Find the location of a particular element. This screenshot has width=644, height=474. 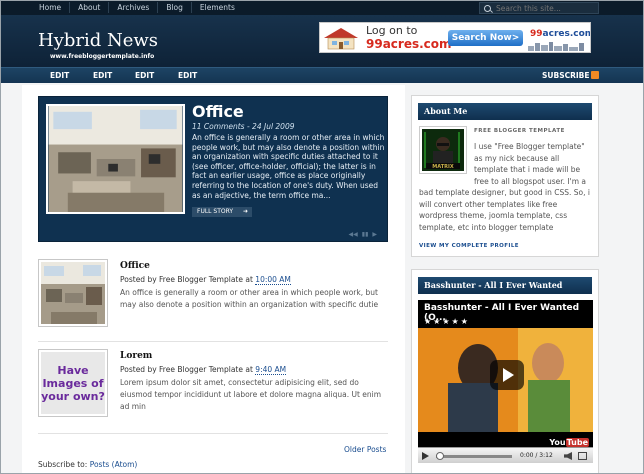

subscribe-feed: Subscribe to: Posts (Atom) is located at coordinates (87, 464).